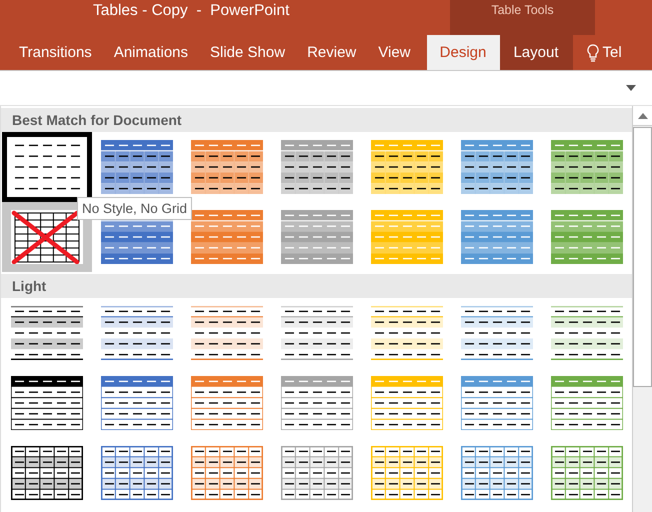 This screenshot has height=512, width=652. What do you see at coordinates (316, 286) in the screenshot?
I see `section-header: Light` at bounding box center [316, 286].